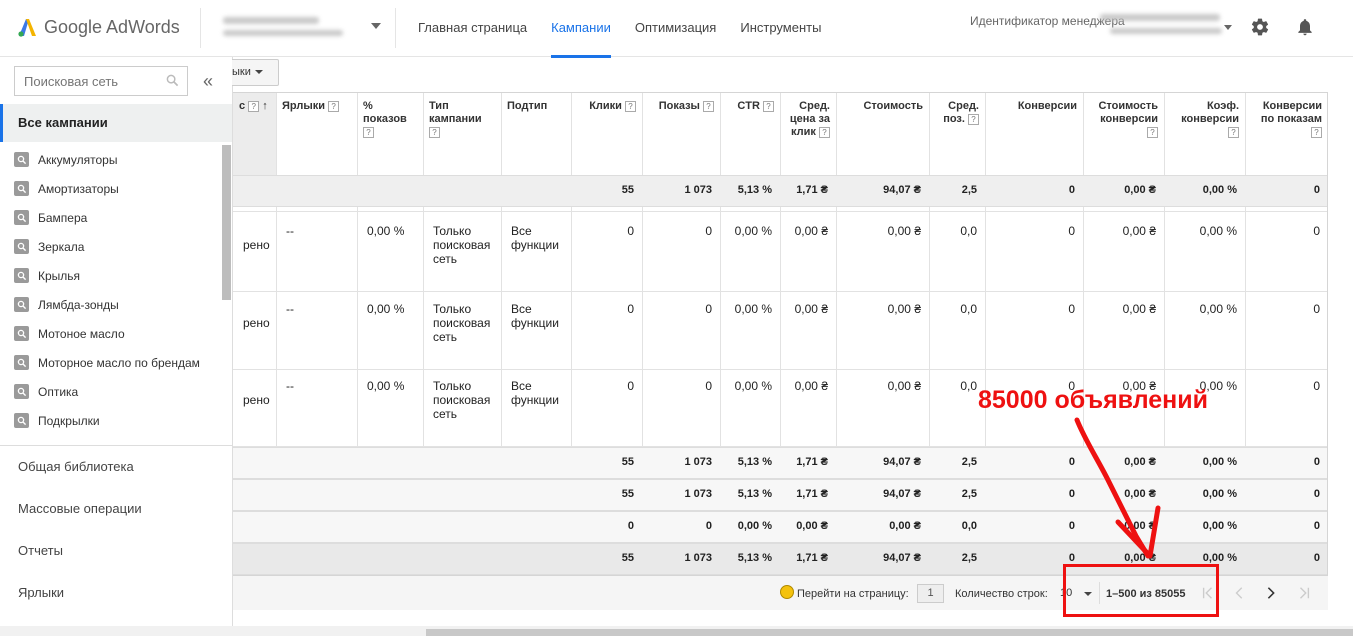 The width and height of the screenshot is (1353, 636). Describe the element at coordinates (255, 72) in the screenshot. I see `labels-dropdown-button: ыки` at that location.